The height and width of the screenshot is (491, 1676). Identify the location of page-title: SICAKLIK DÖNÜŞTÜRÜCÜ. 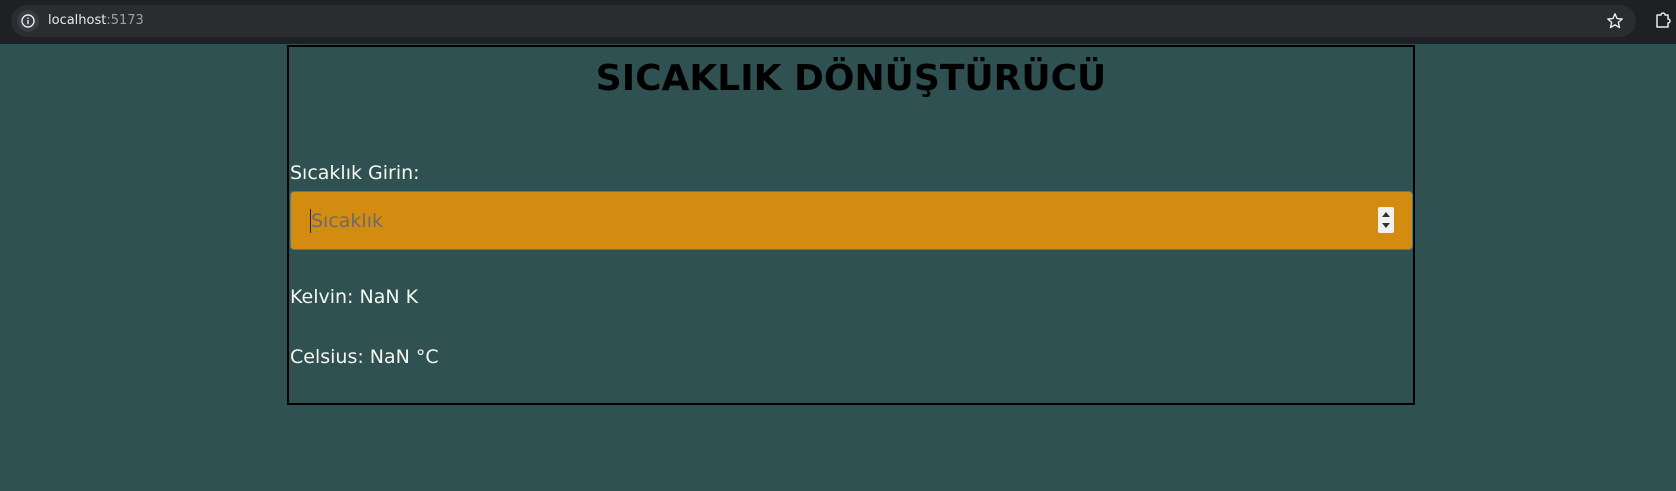
(851, 78).